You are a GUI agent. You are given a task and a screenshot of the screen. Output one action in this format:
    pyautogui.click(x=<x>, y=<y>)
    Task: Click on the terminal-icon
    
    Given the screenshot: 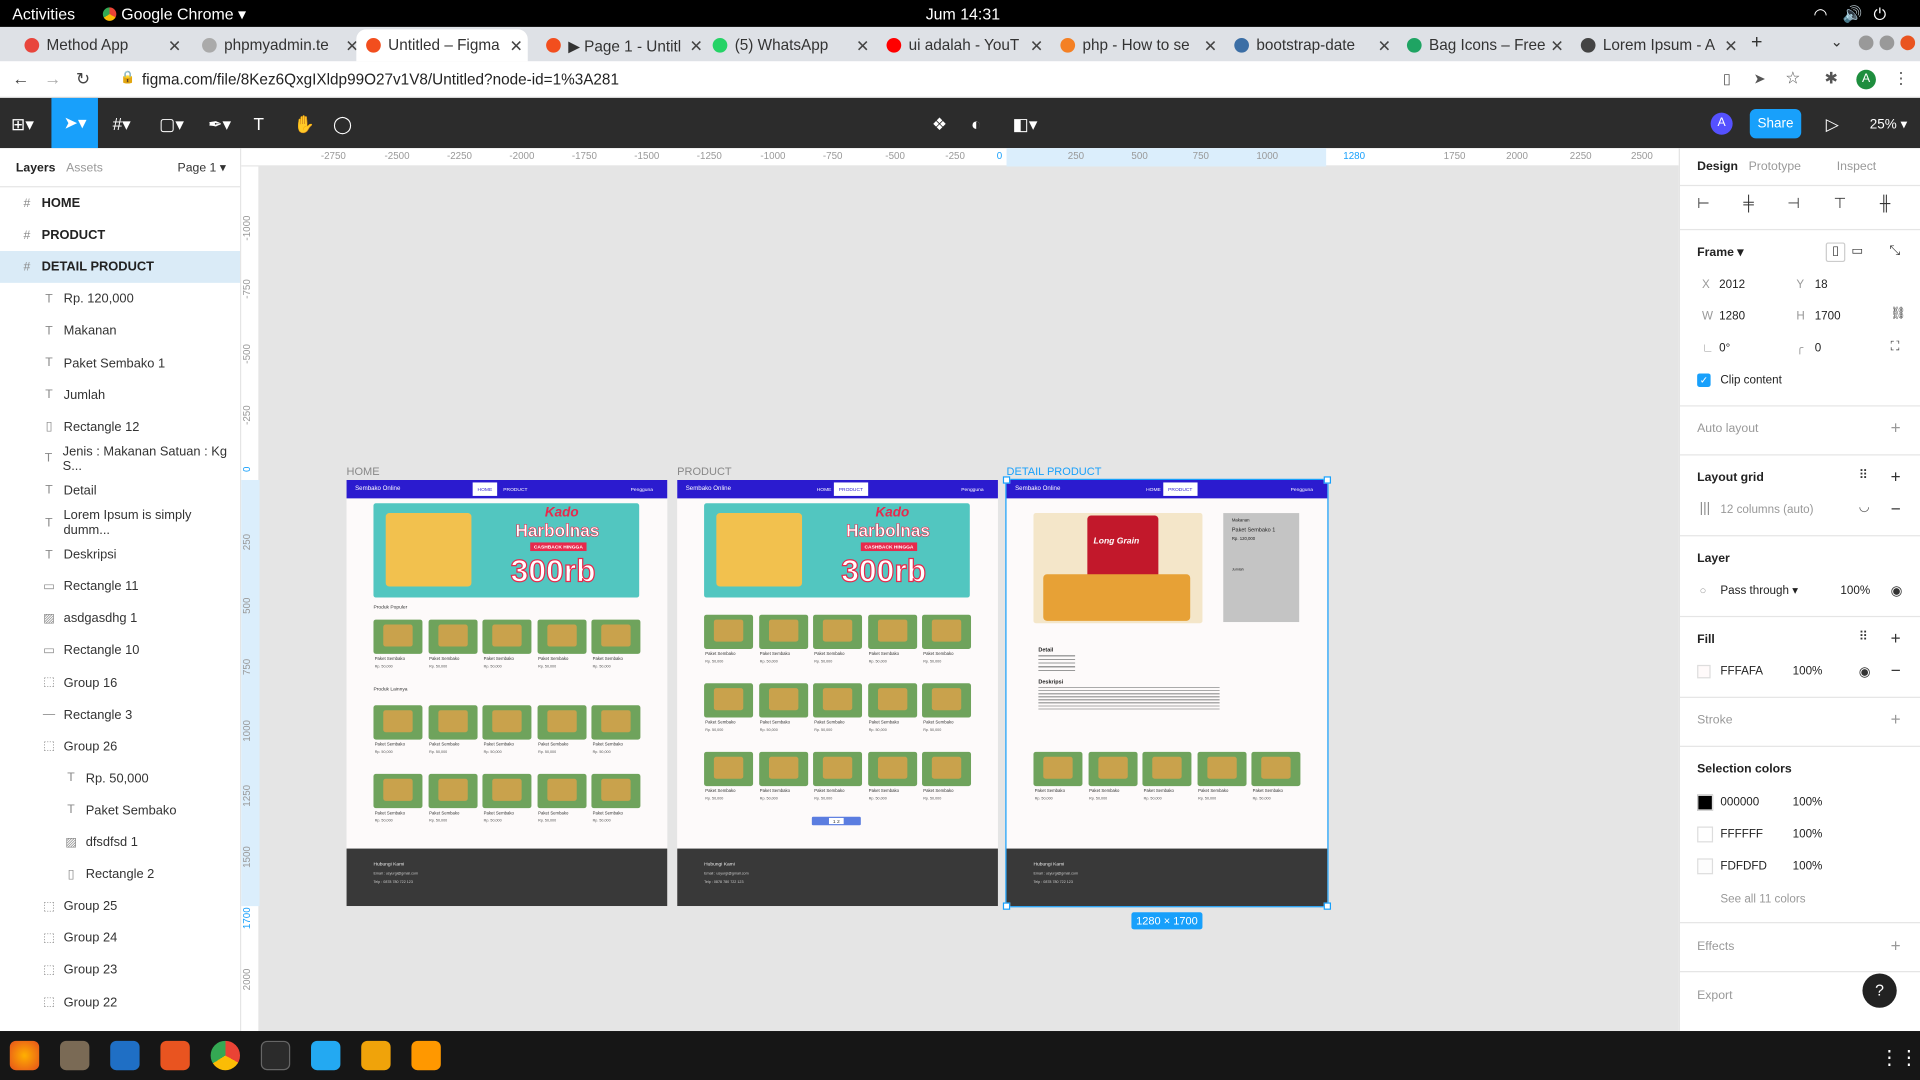 What is the action you would take?
    pyautogui.click(x=275, y=1055)
    